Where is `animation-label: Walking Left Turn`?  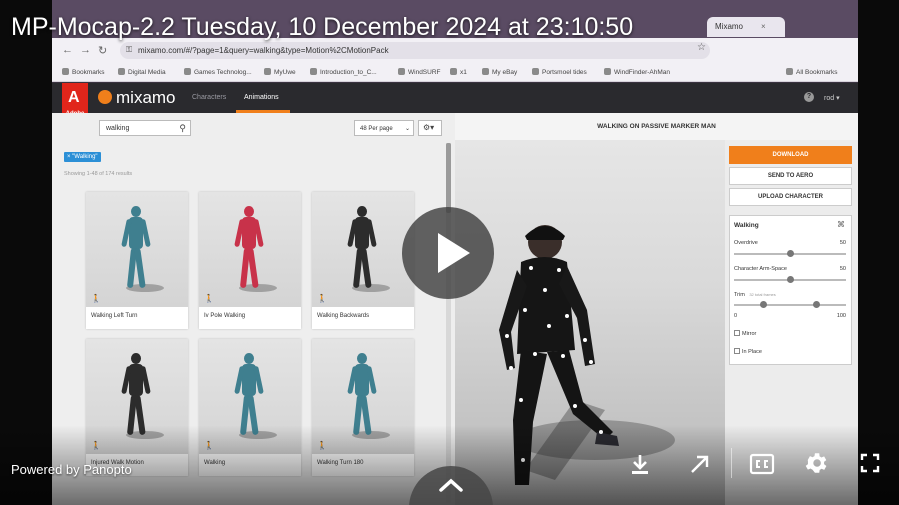
animation-label: Walking Left Turn is located at coordinates (114, 316).